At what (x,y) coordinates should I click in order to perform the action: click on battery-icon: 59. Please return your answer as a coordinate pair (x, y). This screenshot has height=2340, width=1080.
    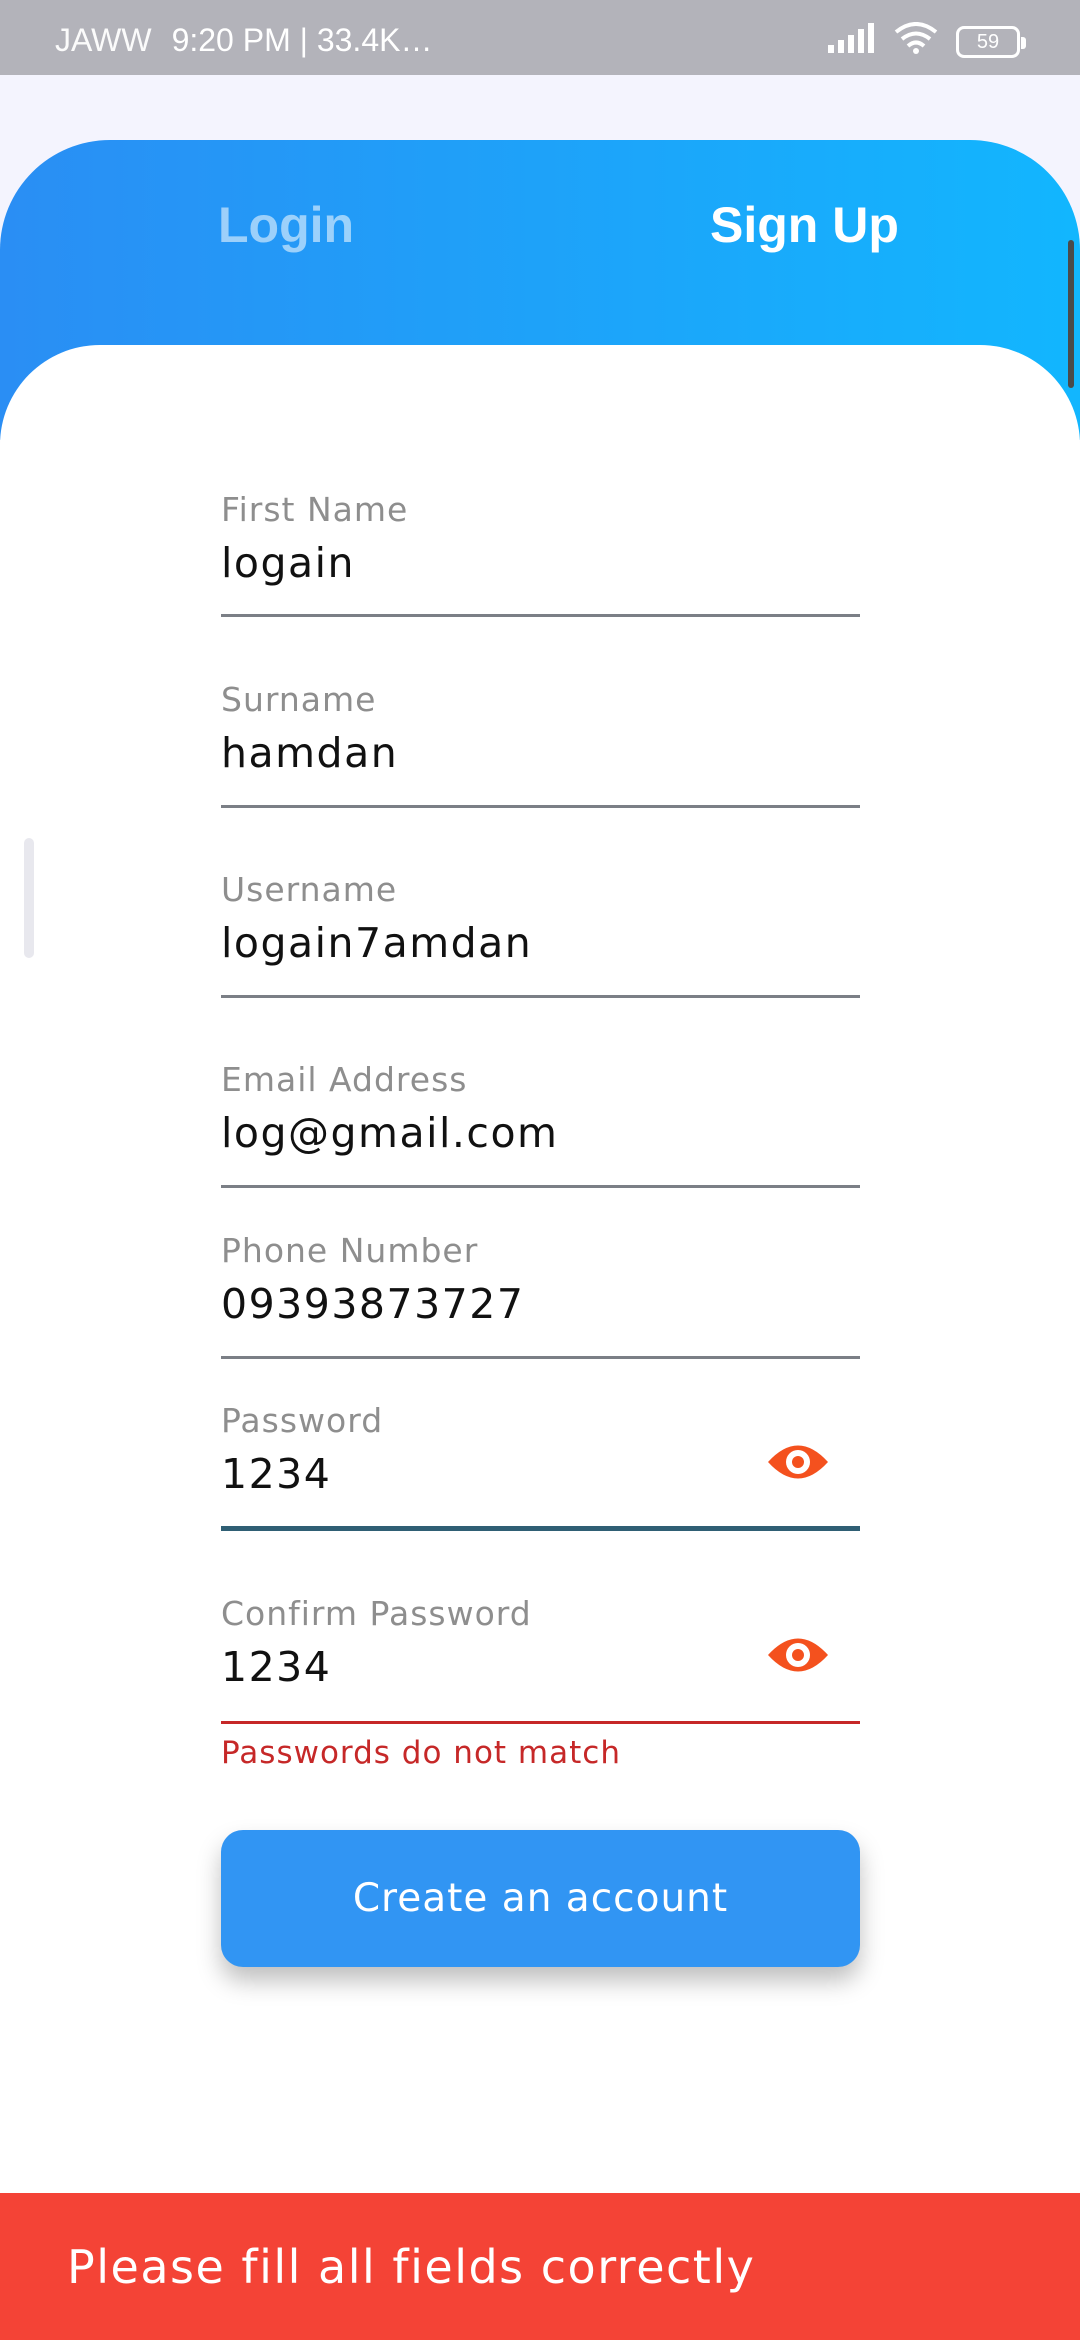
    Looking at the image, I should click on (991, 42).